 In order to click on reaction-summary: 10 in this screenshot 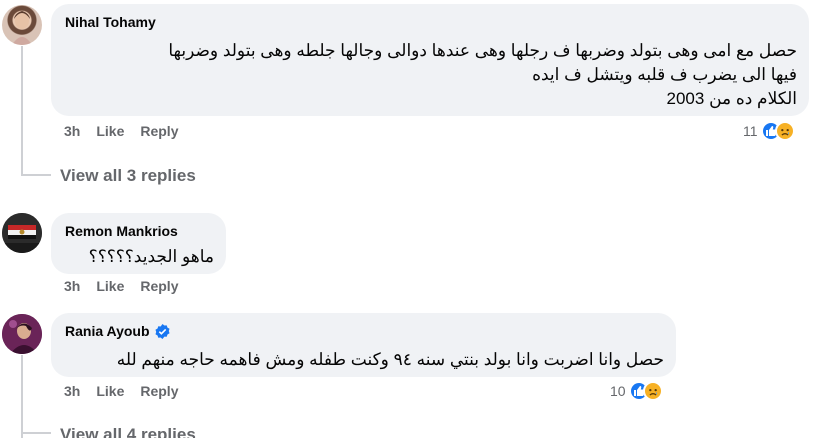, I will do `click(636, 391)`.